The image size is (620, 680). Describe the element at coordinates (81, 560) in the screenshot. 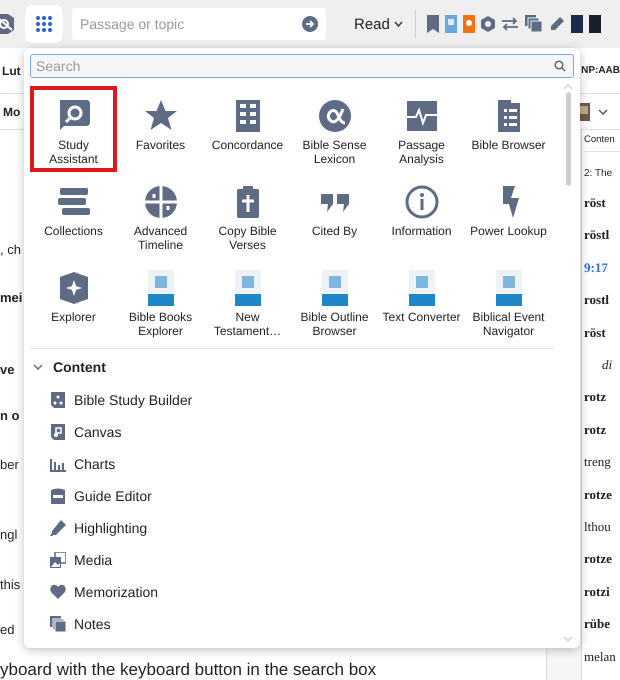

I see `menu-item: Media` at that location.